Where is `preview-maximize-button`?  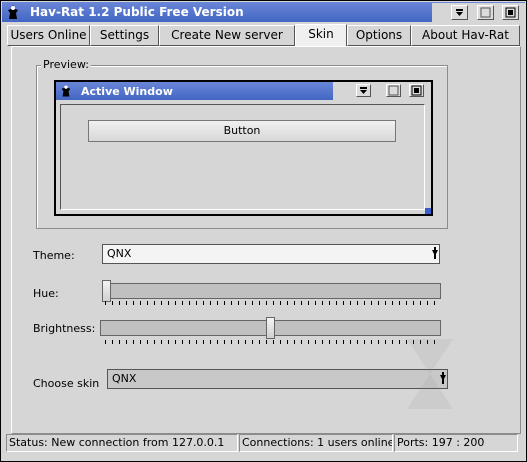 preview-maximize-button is located at coordinates (393, 90).